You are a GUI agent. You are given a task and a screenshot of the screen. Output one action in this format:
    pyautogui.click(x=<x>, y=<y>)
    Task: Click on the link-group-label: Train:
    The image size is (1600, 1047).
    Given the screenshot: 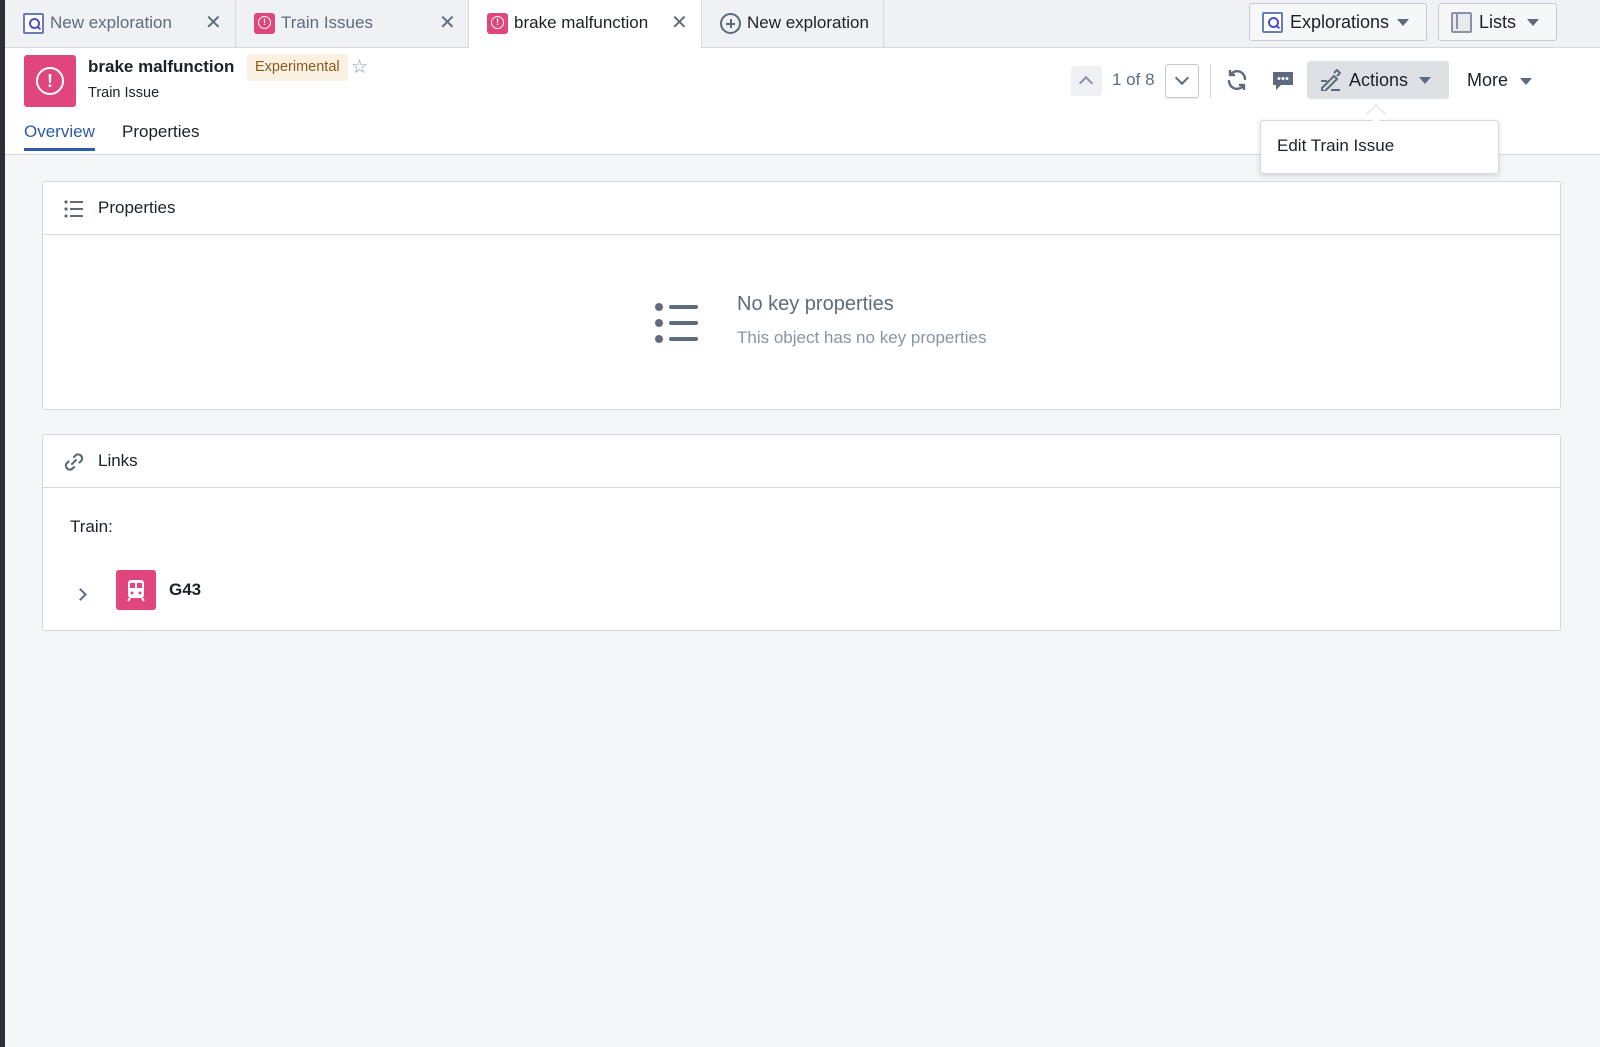 What is the action you would take?
    pyautogui.click(x=91, y=526)
    